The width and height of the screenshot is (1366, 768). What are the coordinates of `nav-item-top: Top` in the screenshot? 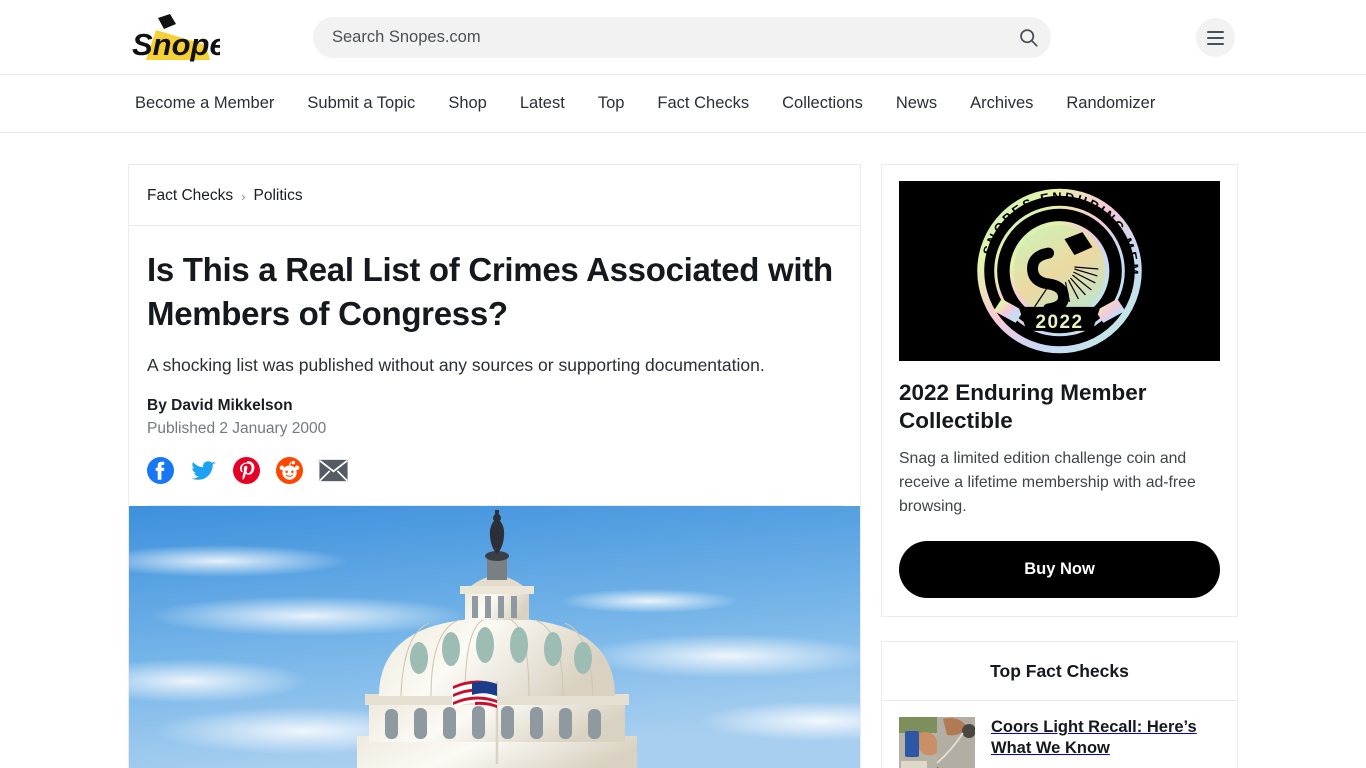 It's located at (611, 103).